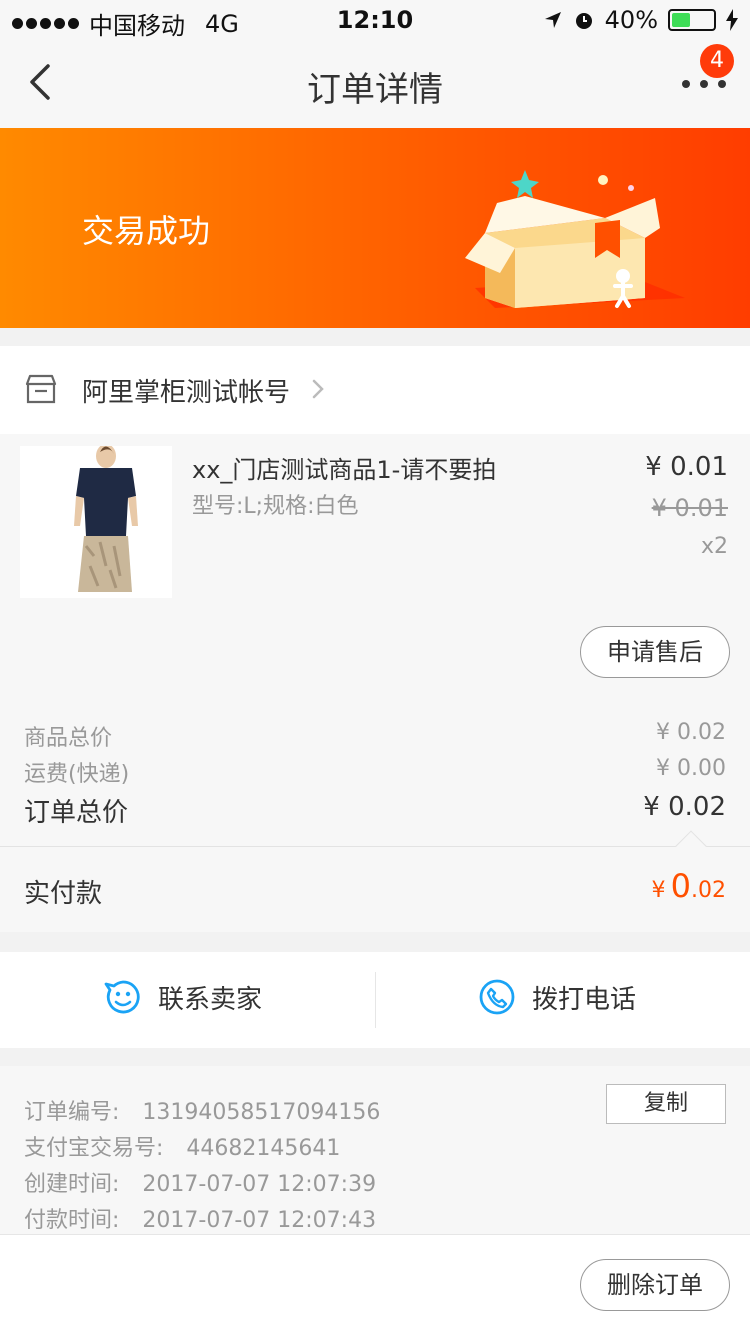  I want to click on created-time-line: 创建时间: 2017-07-07 12:07:39, so click(200, 1182).